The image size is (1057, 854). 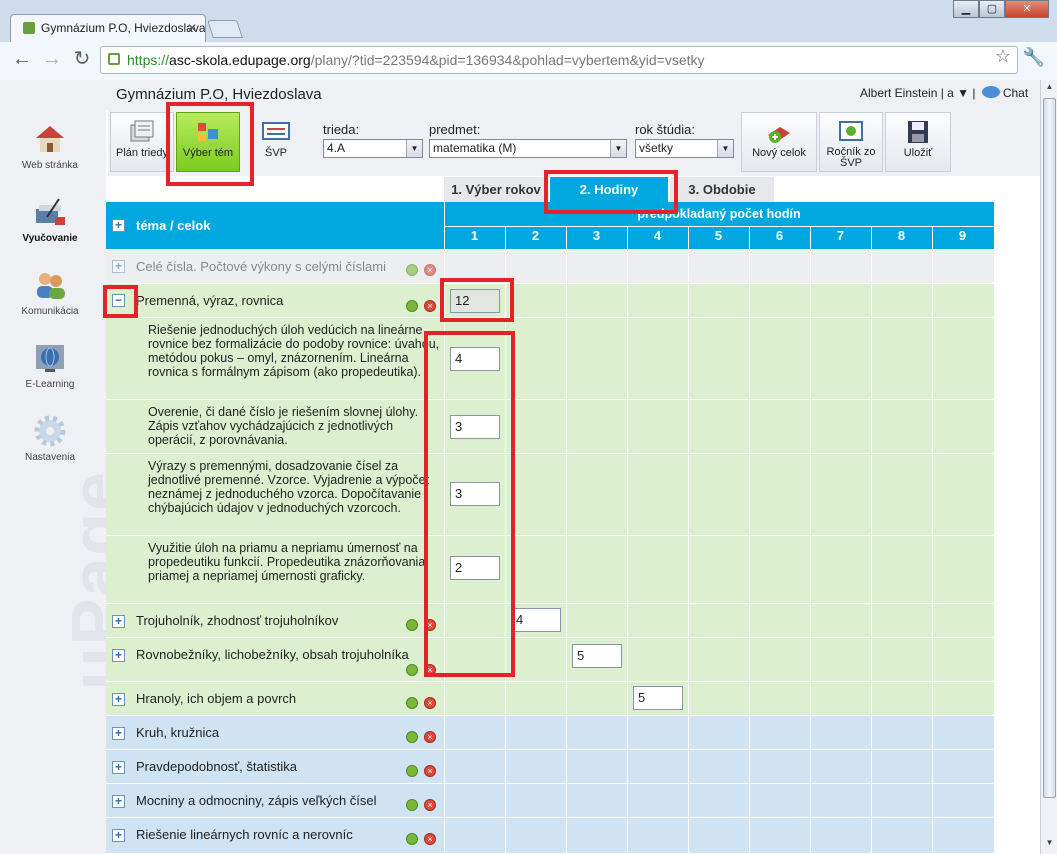 I want to click on favicon-icon, so click(x=29, y=28).